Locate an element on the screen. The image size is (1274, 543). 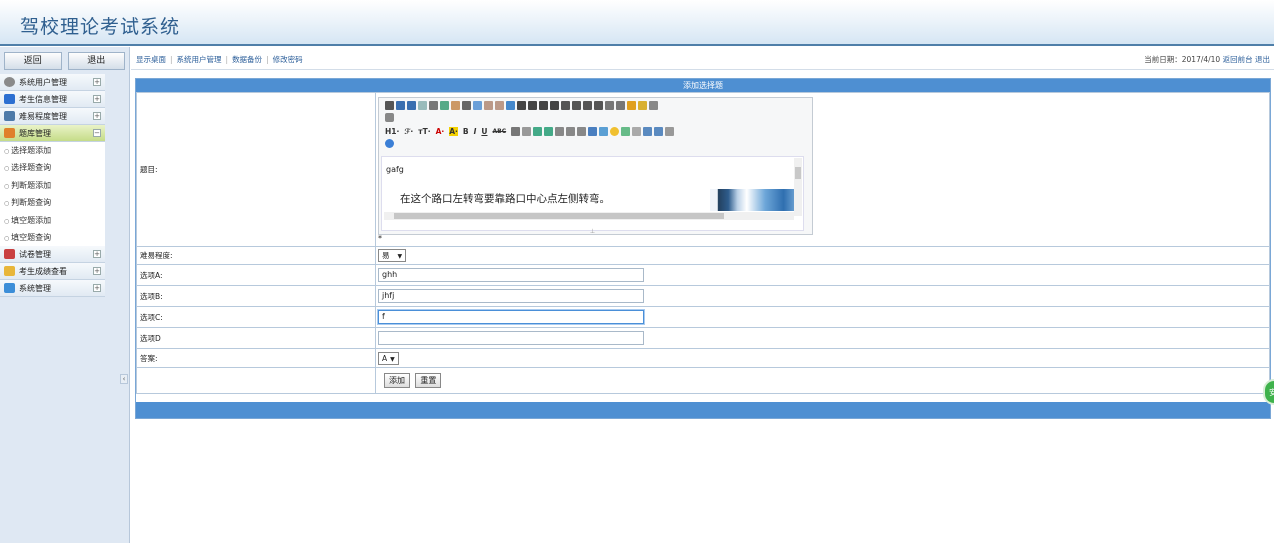
image-icon is located at coordinates (538, 131).